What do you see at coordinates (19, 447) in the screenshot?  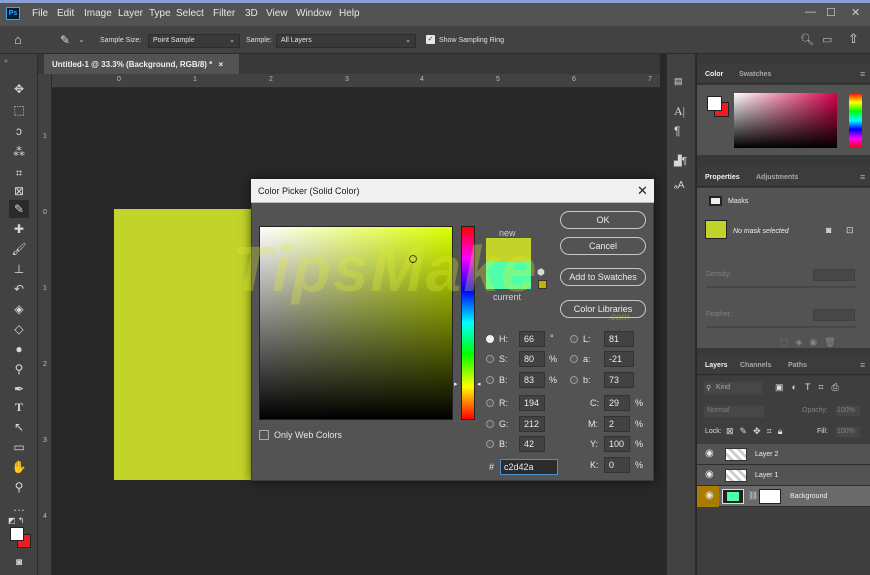 I see `rectangle-tool-icon: ▭` at bounding box center [19, 447].